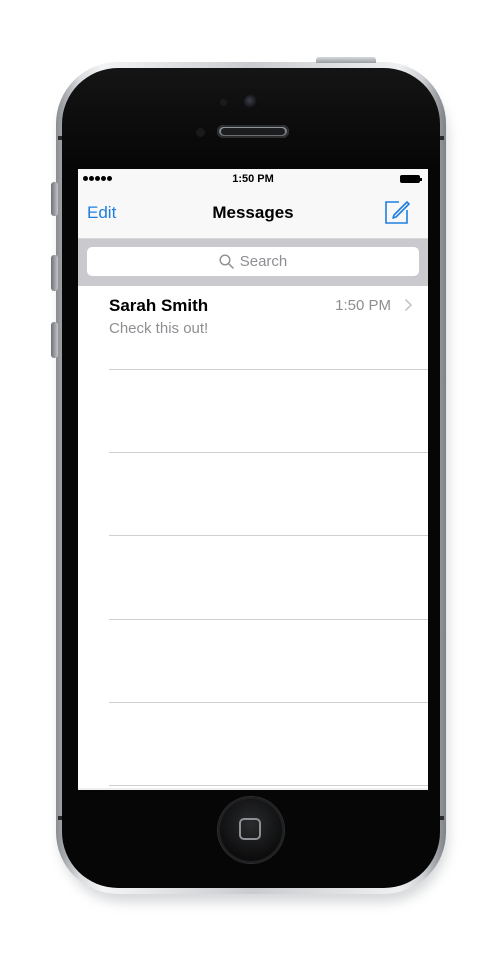 Image resolution: width=502 pixels, height=953 pixels. I want to click on volume-down-button, so click(54, 340).